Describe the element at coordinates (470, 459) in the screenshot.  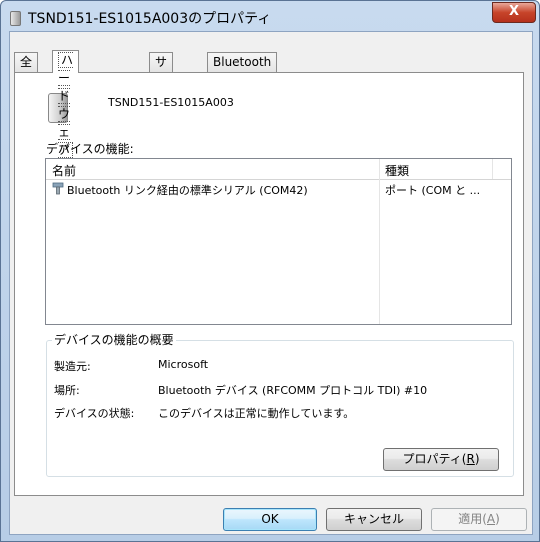
I see `properties-accel: R` at that location.